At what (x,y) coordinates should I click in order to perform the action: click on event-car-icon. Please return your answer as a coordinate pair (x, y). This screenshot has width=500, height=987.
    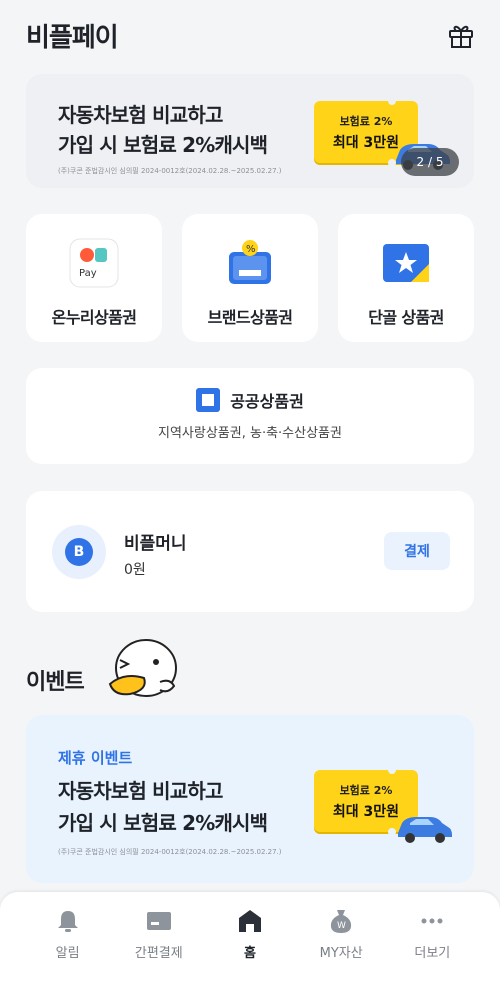
    Looking at the image, I should click on (425, 830).